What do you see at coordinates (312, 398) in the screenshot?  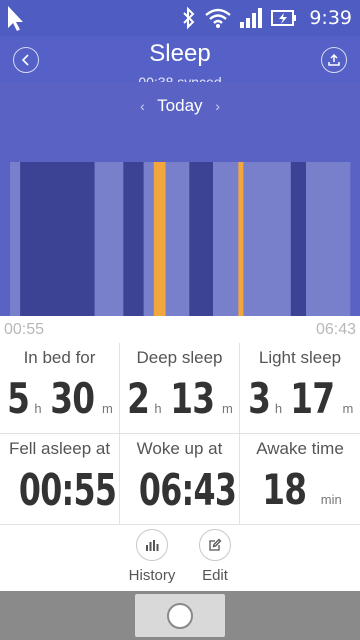 I see `stat-minutes: 17` at bounding box center [312, 398].